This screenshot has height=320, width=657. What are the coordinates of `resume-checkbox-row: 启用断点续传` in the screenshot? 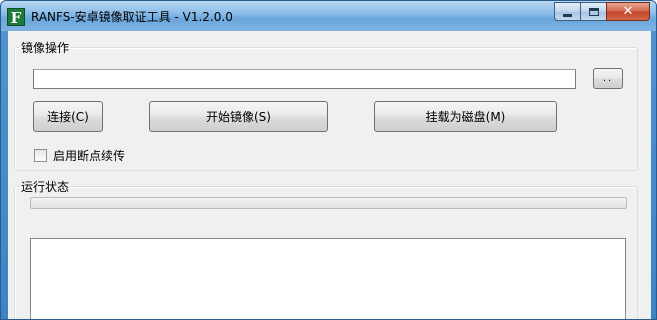 It's located at (79, 155).